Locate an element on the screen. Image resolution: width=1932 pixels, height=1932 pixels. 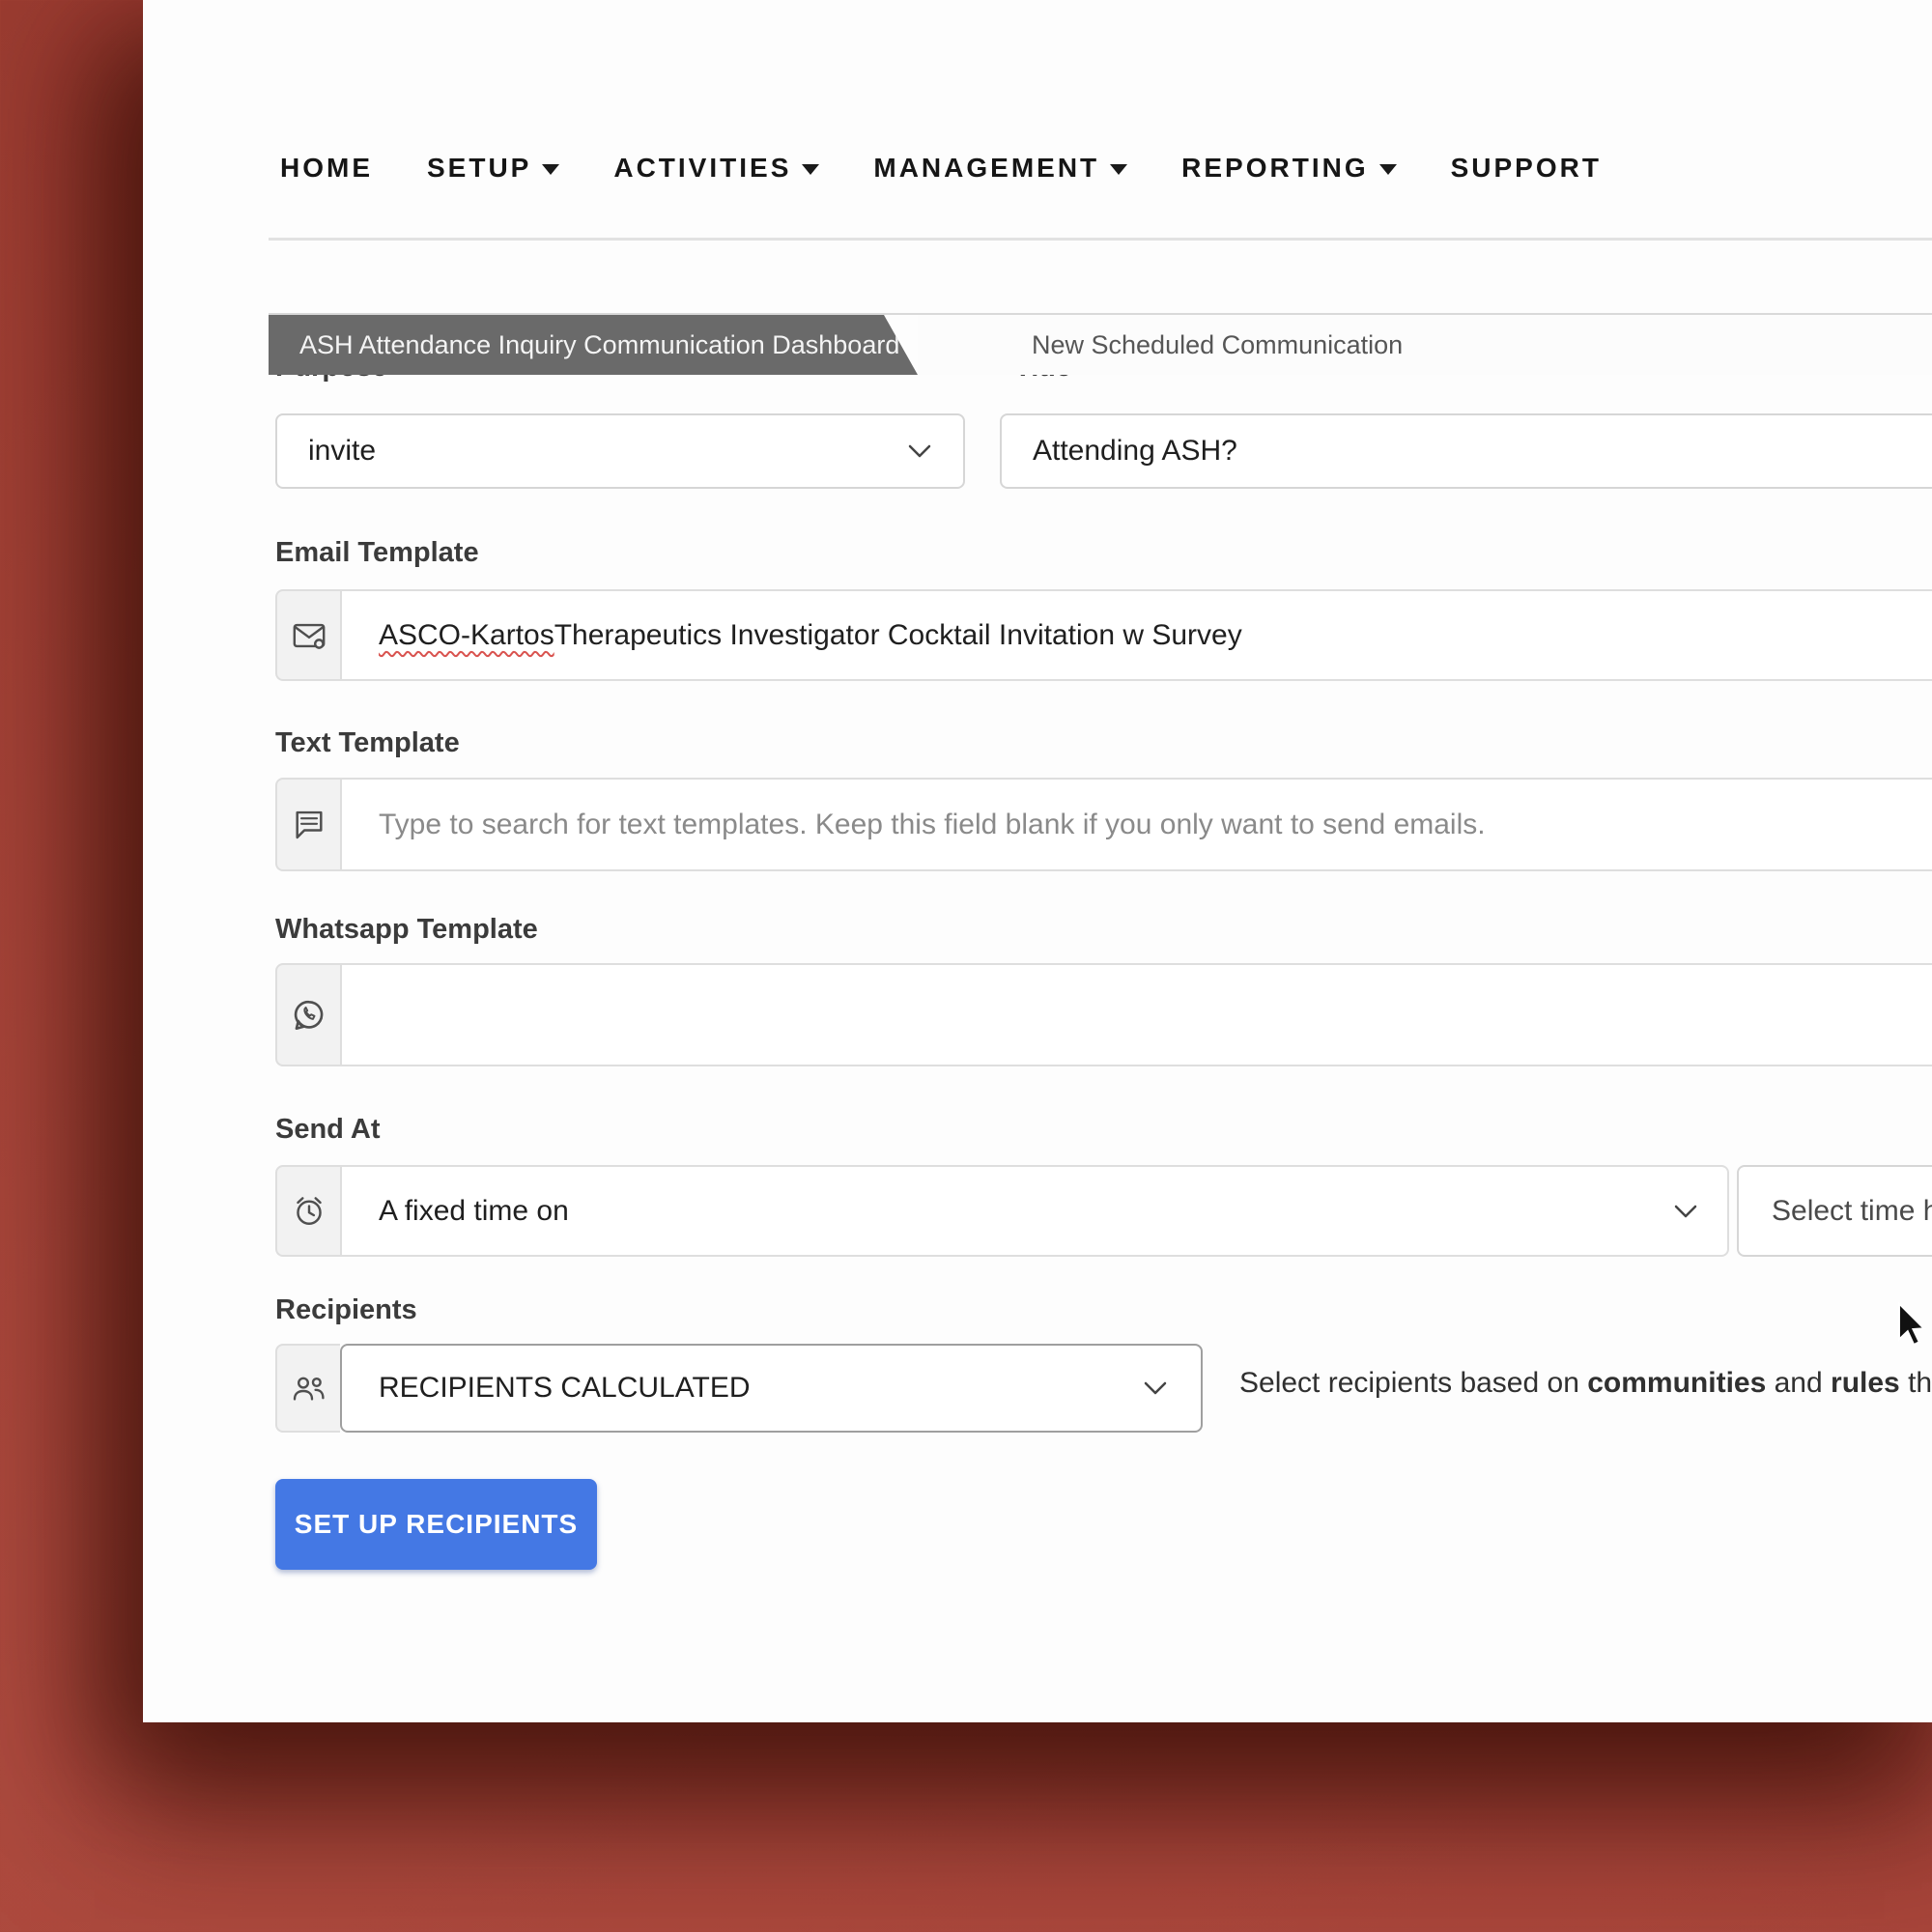
nav-item-activities: ACTIVITIES is located at coordinates (716, 168).